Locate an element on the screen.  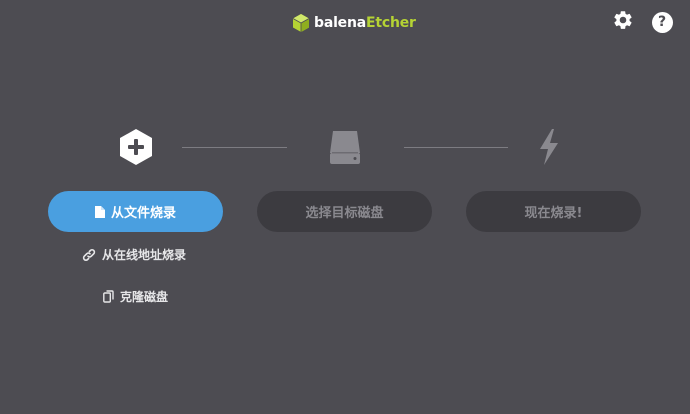
flash-from-url-link: 从在线地址烧录 is located at coordinates (134, 254).